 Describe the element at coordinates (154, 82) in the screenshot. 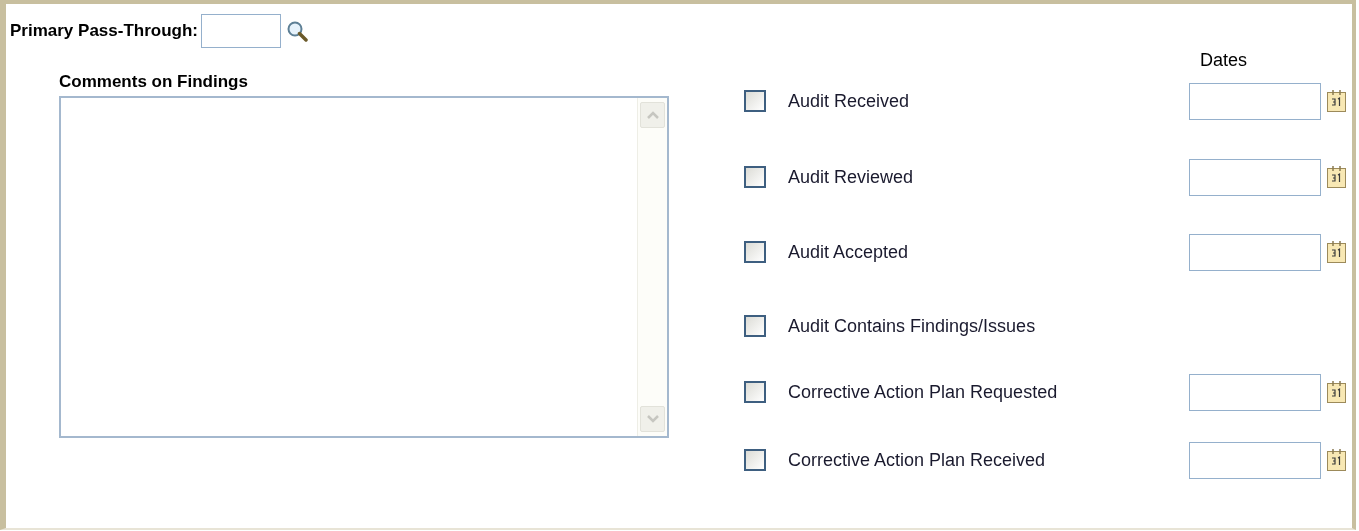

I see `comments-label: Comments on Findings` at that location.